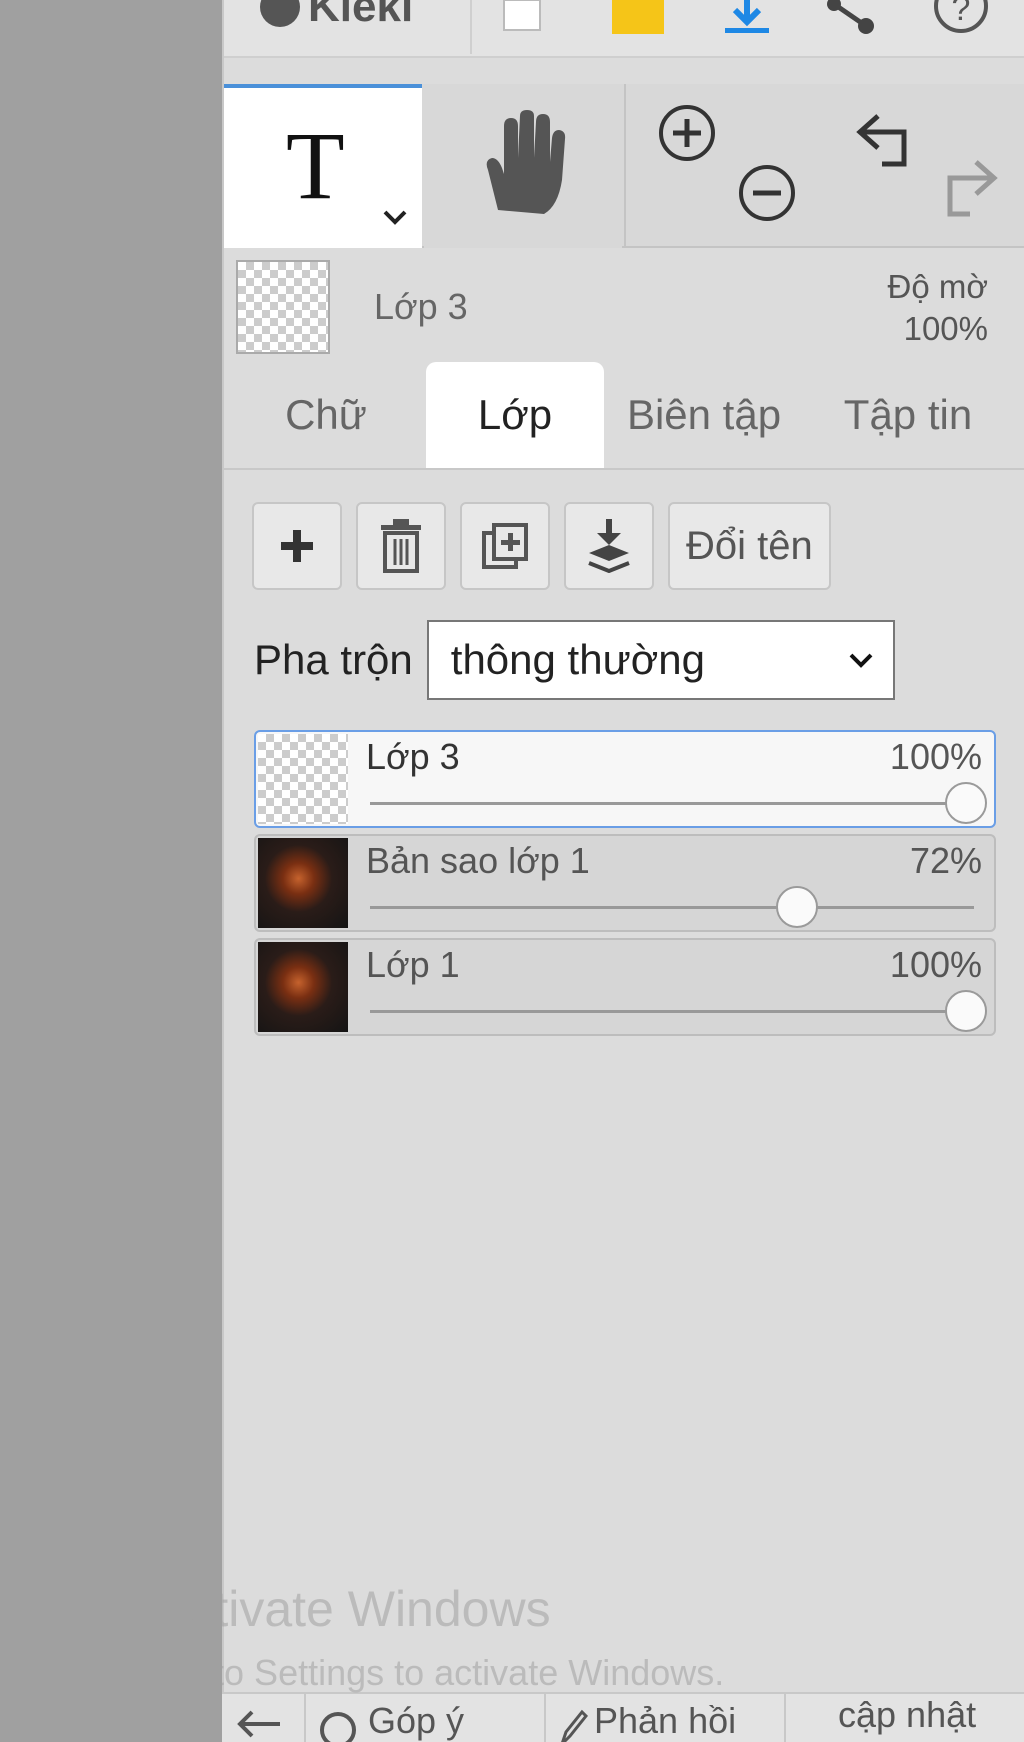  What do you see at coordinates (767, 193) in the screenshot?
I see `zoom-out-icon` at bounding box center [767, 193].